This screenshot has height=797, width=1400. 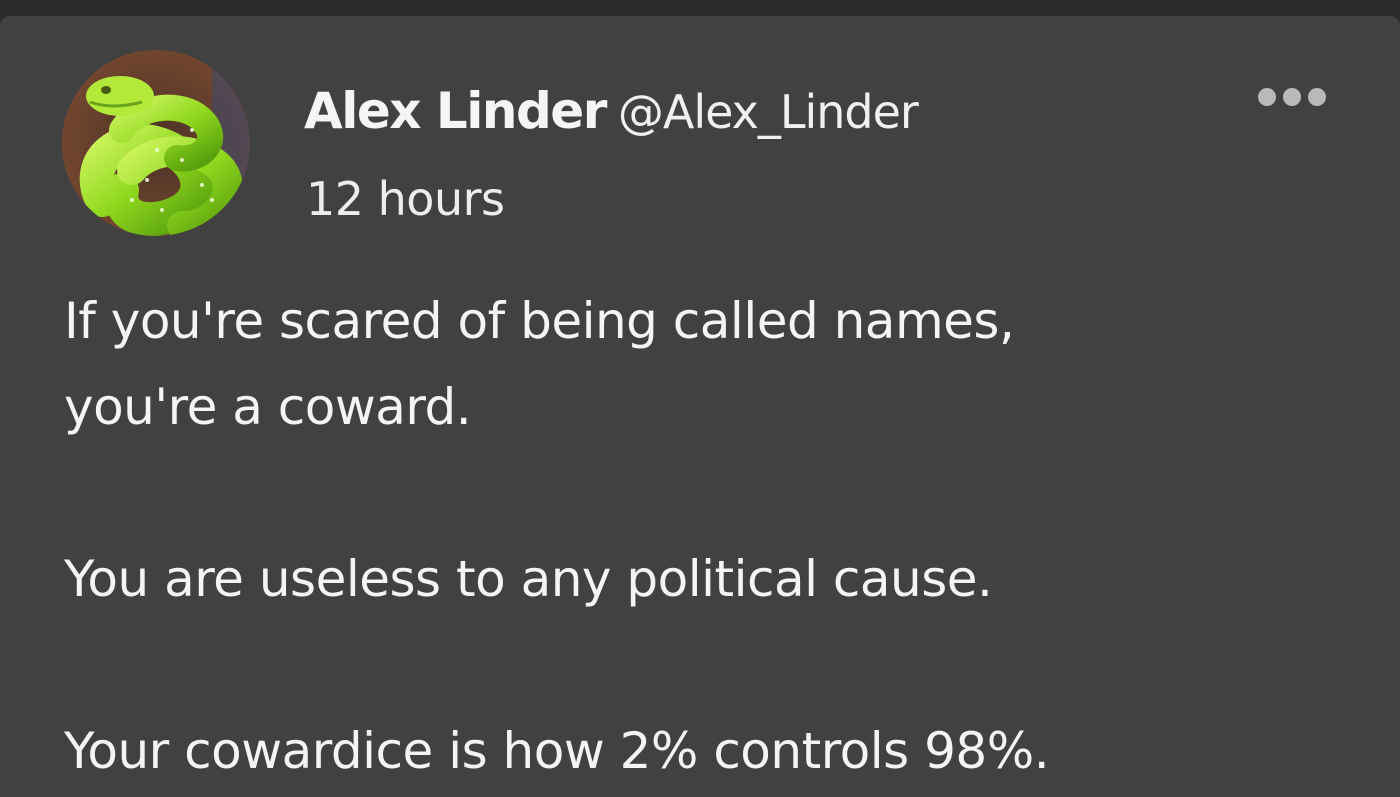 What do you see at coordinates (611, 112) in the screenshot?
I see `author-name-line: Alex Linder @Alex_Linder` at bounding box center [611, 112].